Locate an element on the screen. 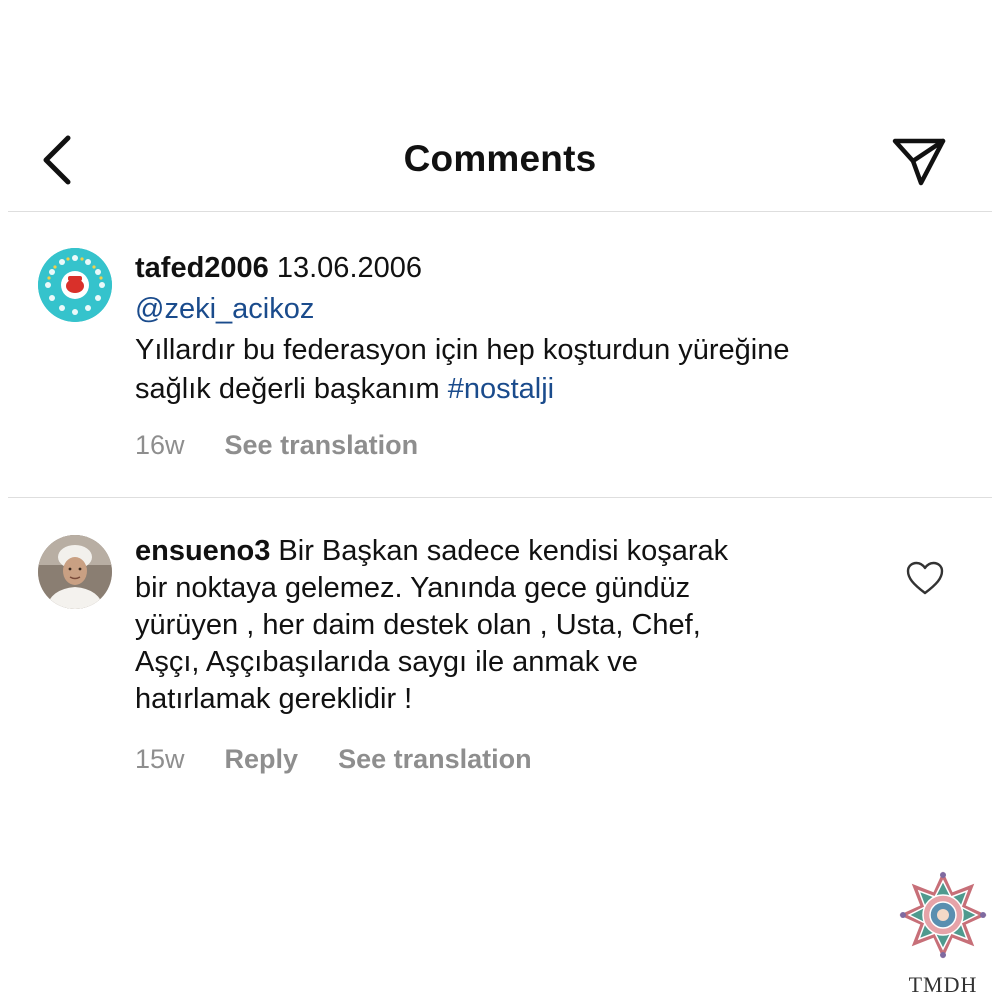 Image resolution: width=1000 pixels, height=1005 pixels. comment-username: tafed2006 is located at coordinates (202, 268).